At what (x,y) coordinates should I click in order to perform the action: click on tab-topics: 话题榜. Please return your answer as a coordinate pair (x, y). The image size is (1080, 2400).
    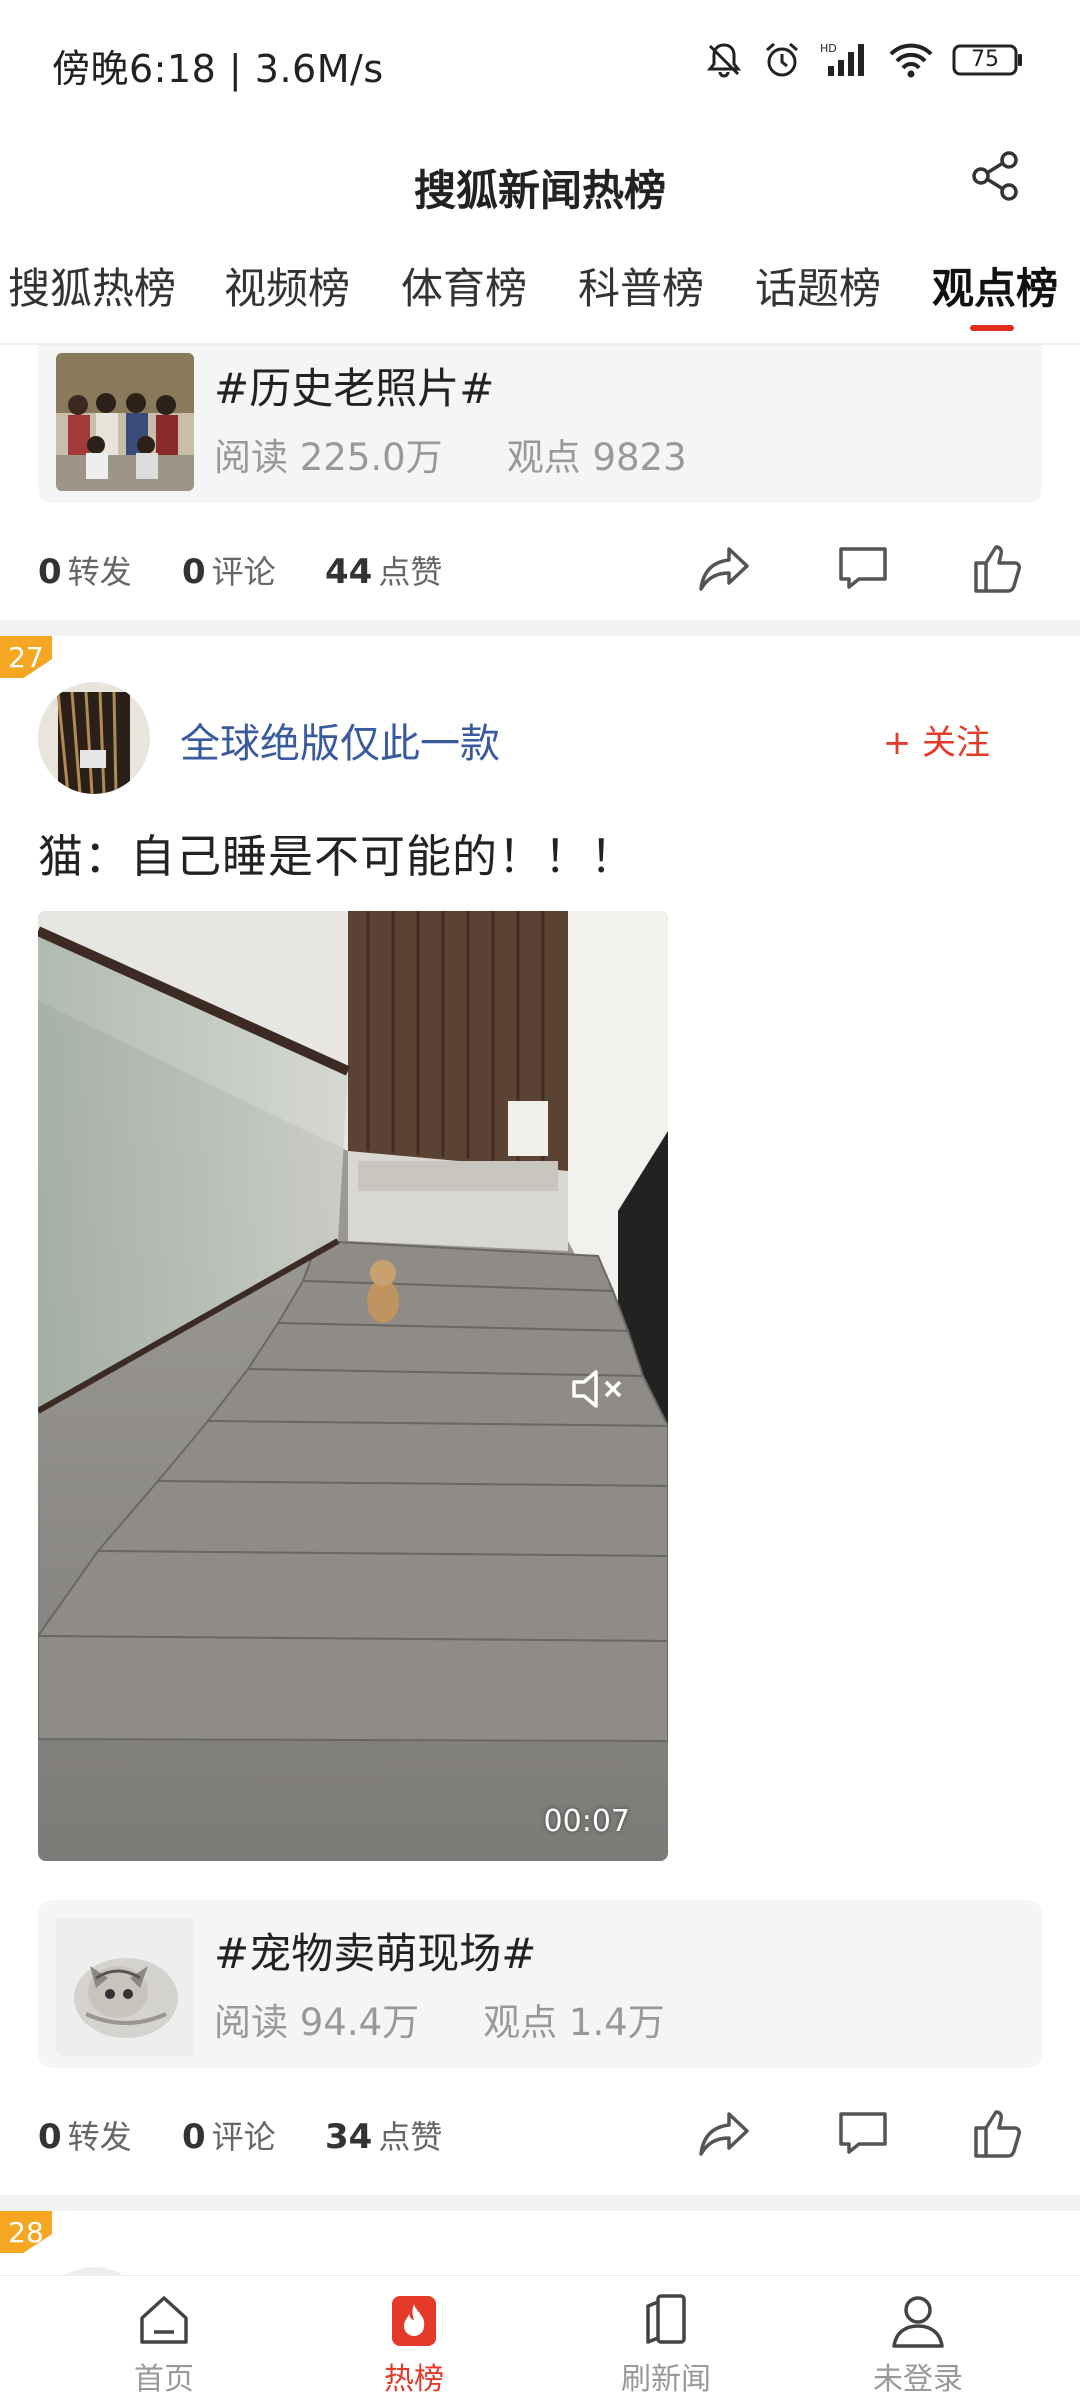
    Looking at the image, I should click on (818, 285).